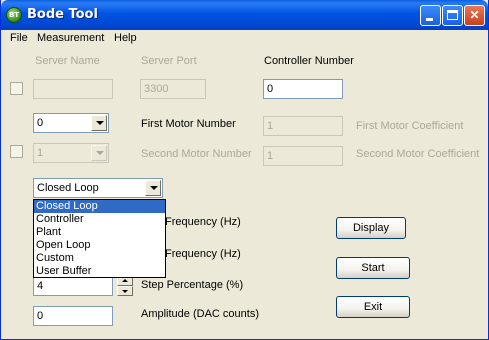 The height and width of the screenshot is (340, 489). What do you see at coordinates (68, 188) in the screenshot?
I see `mode-value: Closed Loop` at bounding box center [68, 188].